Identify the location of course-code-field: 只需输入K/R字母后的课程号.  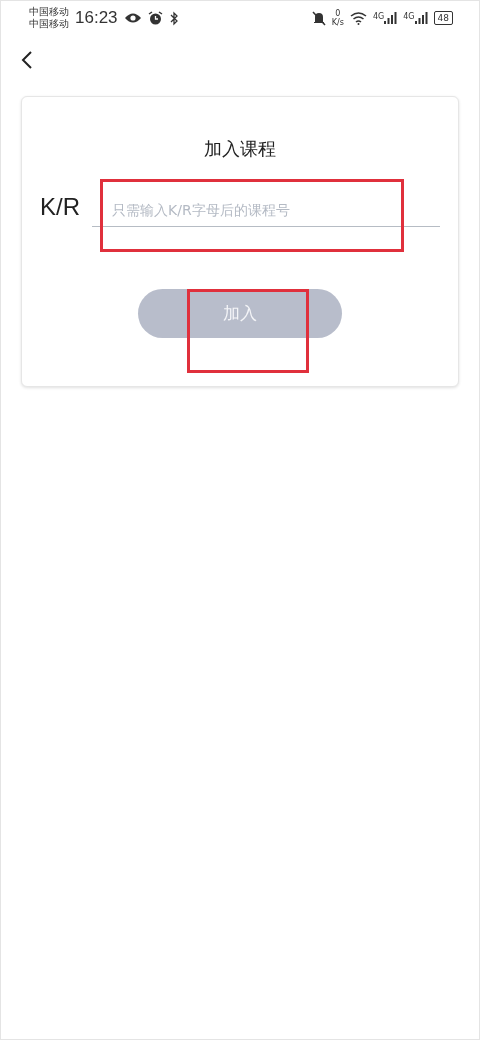
(266, 210).